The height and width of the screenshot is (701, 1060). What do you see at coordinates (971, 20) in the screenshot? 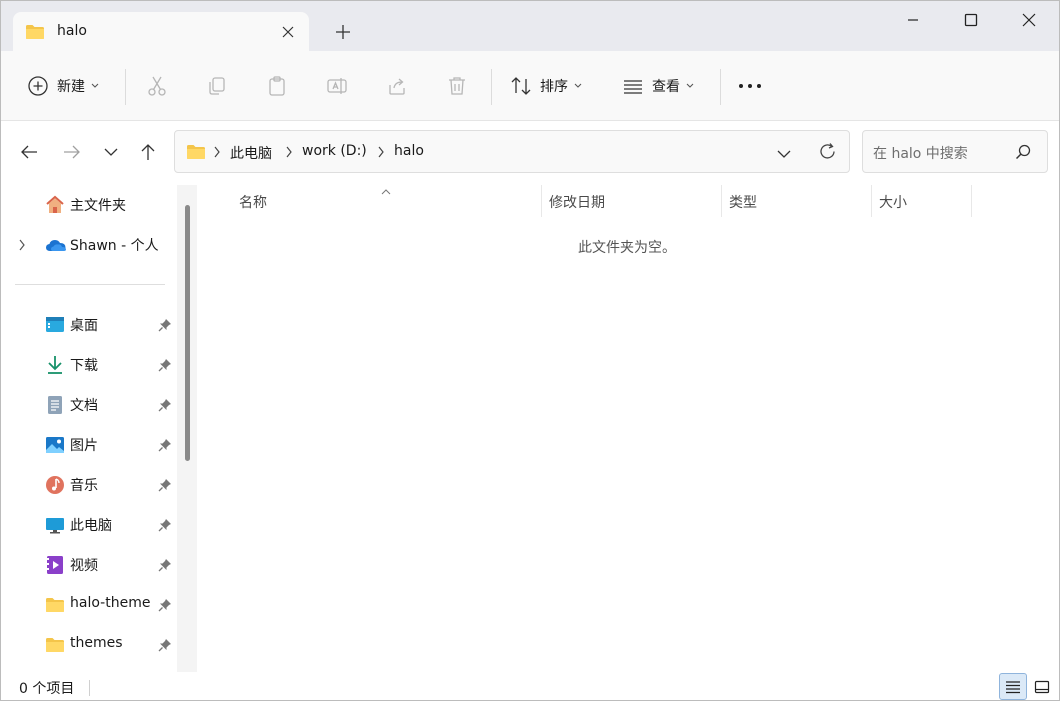
I see `maximize-button` at bounding box center [971, 20].